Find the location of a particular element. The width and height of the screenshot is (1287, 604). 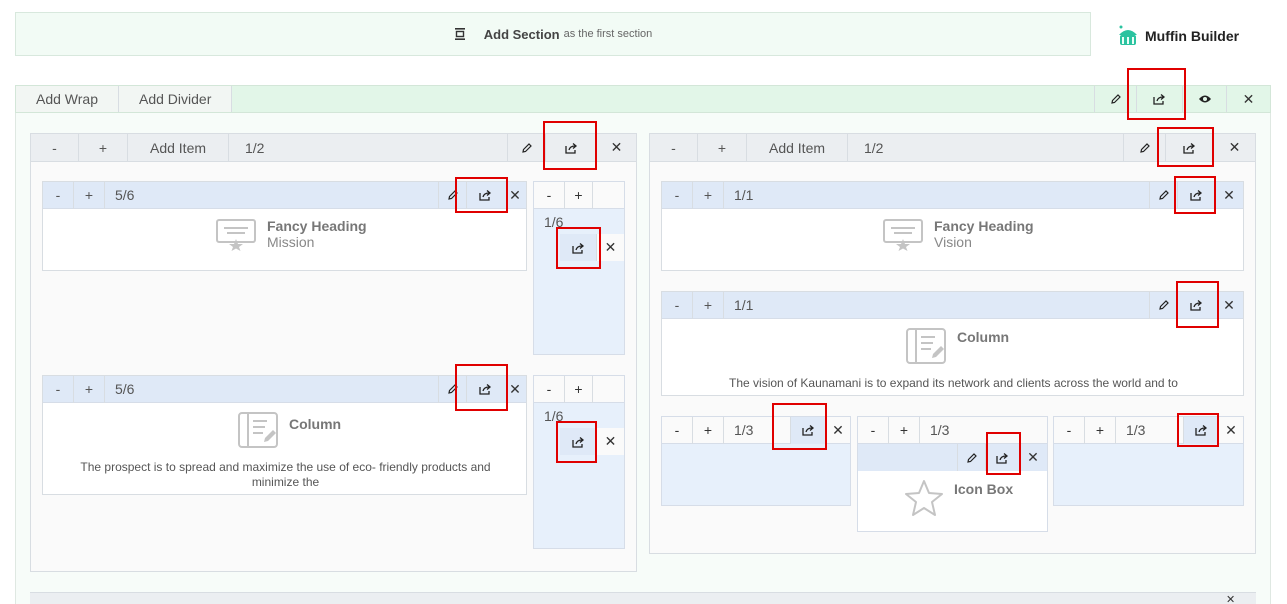

item-toolbar: - + 1/3 is located at coordinates (952, 430).